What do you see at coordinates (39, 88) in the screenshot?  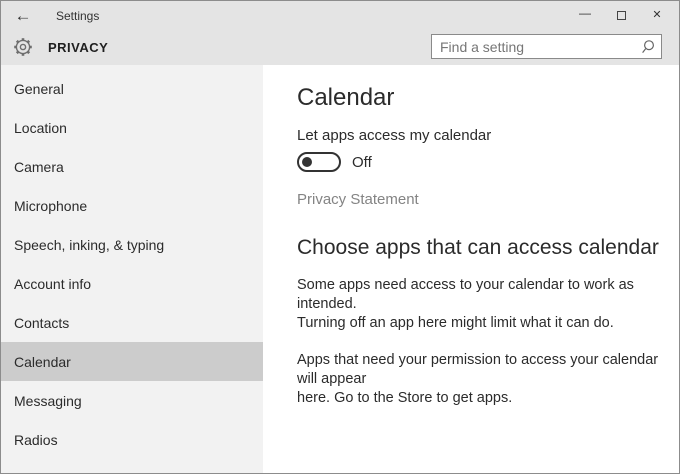 I see `sidebar-item-label: General` at bounding box center [39, 88].